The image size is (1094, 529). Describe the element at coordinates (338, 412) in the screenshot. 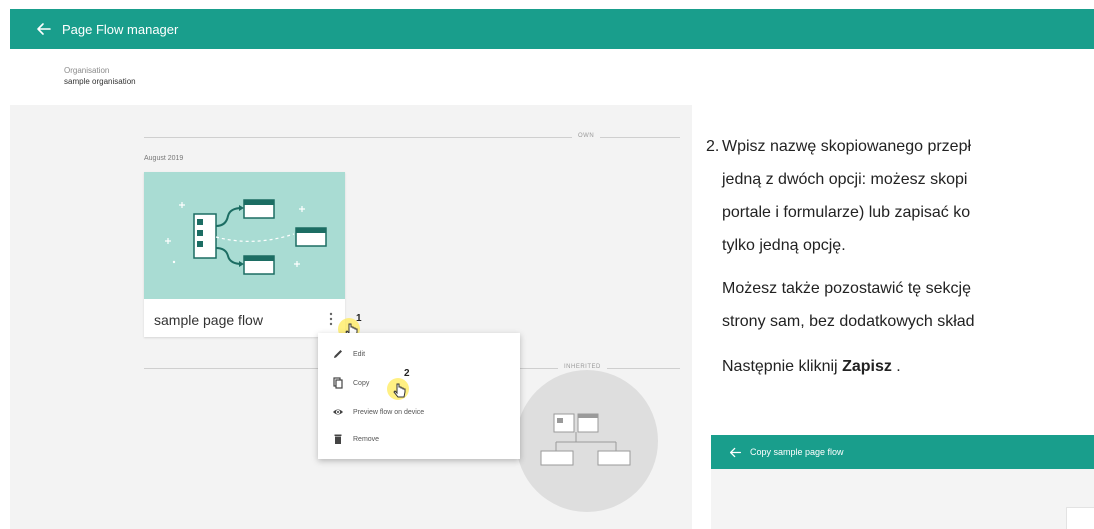

I see `eye-icon` at that location.